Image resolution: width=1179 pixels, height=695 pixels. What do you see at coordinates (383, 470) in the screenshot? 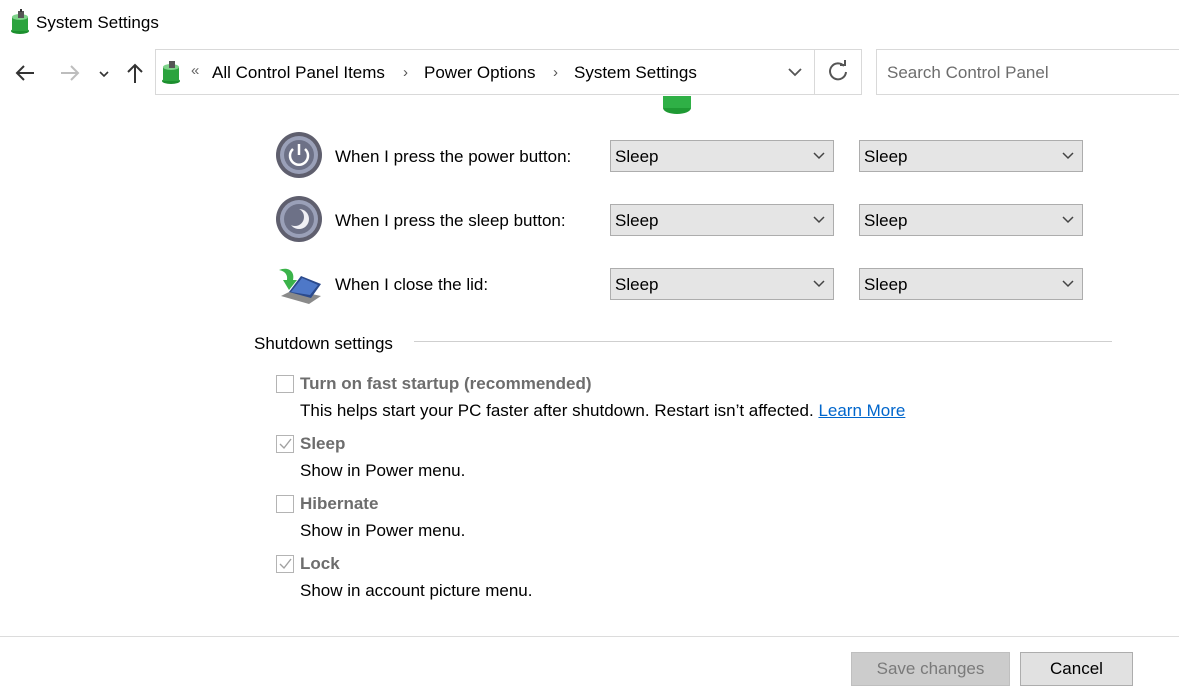
I see `sleep-option-description: Show in Power menu.` at bounding box center [383, 470].